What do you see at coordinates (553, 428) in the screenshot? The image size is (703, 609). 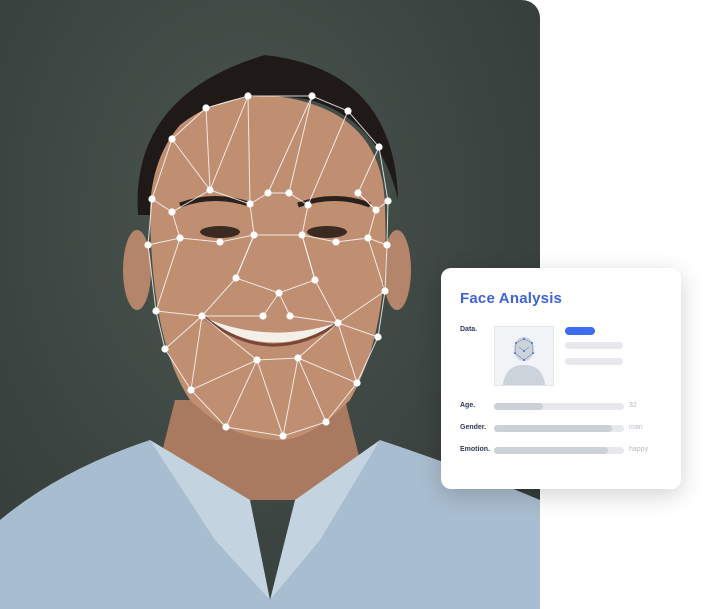 I see `gender-bar-fill` at bounding box center [553, 428].